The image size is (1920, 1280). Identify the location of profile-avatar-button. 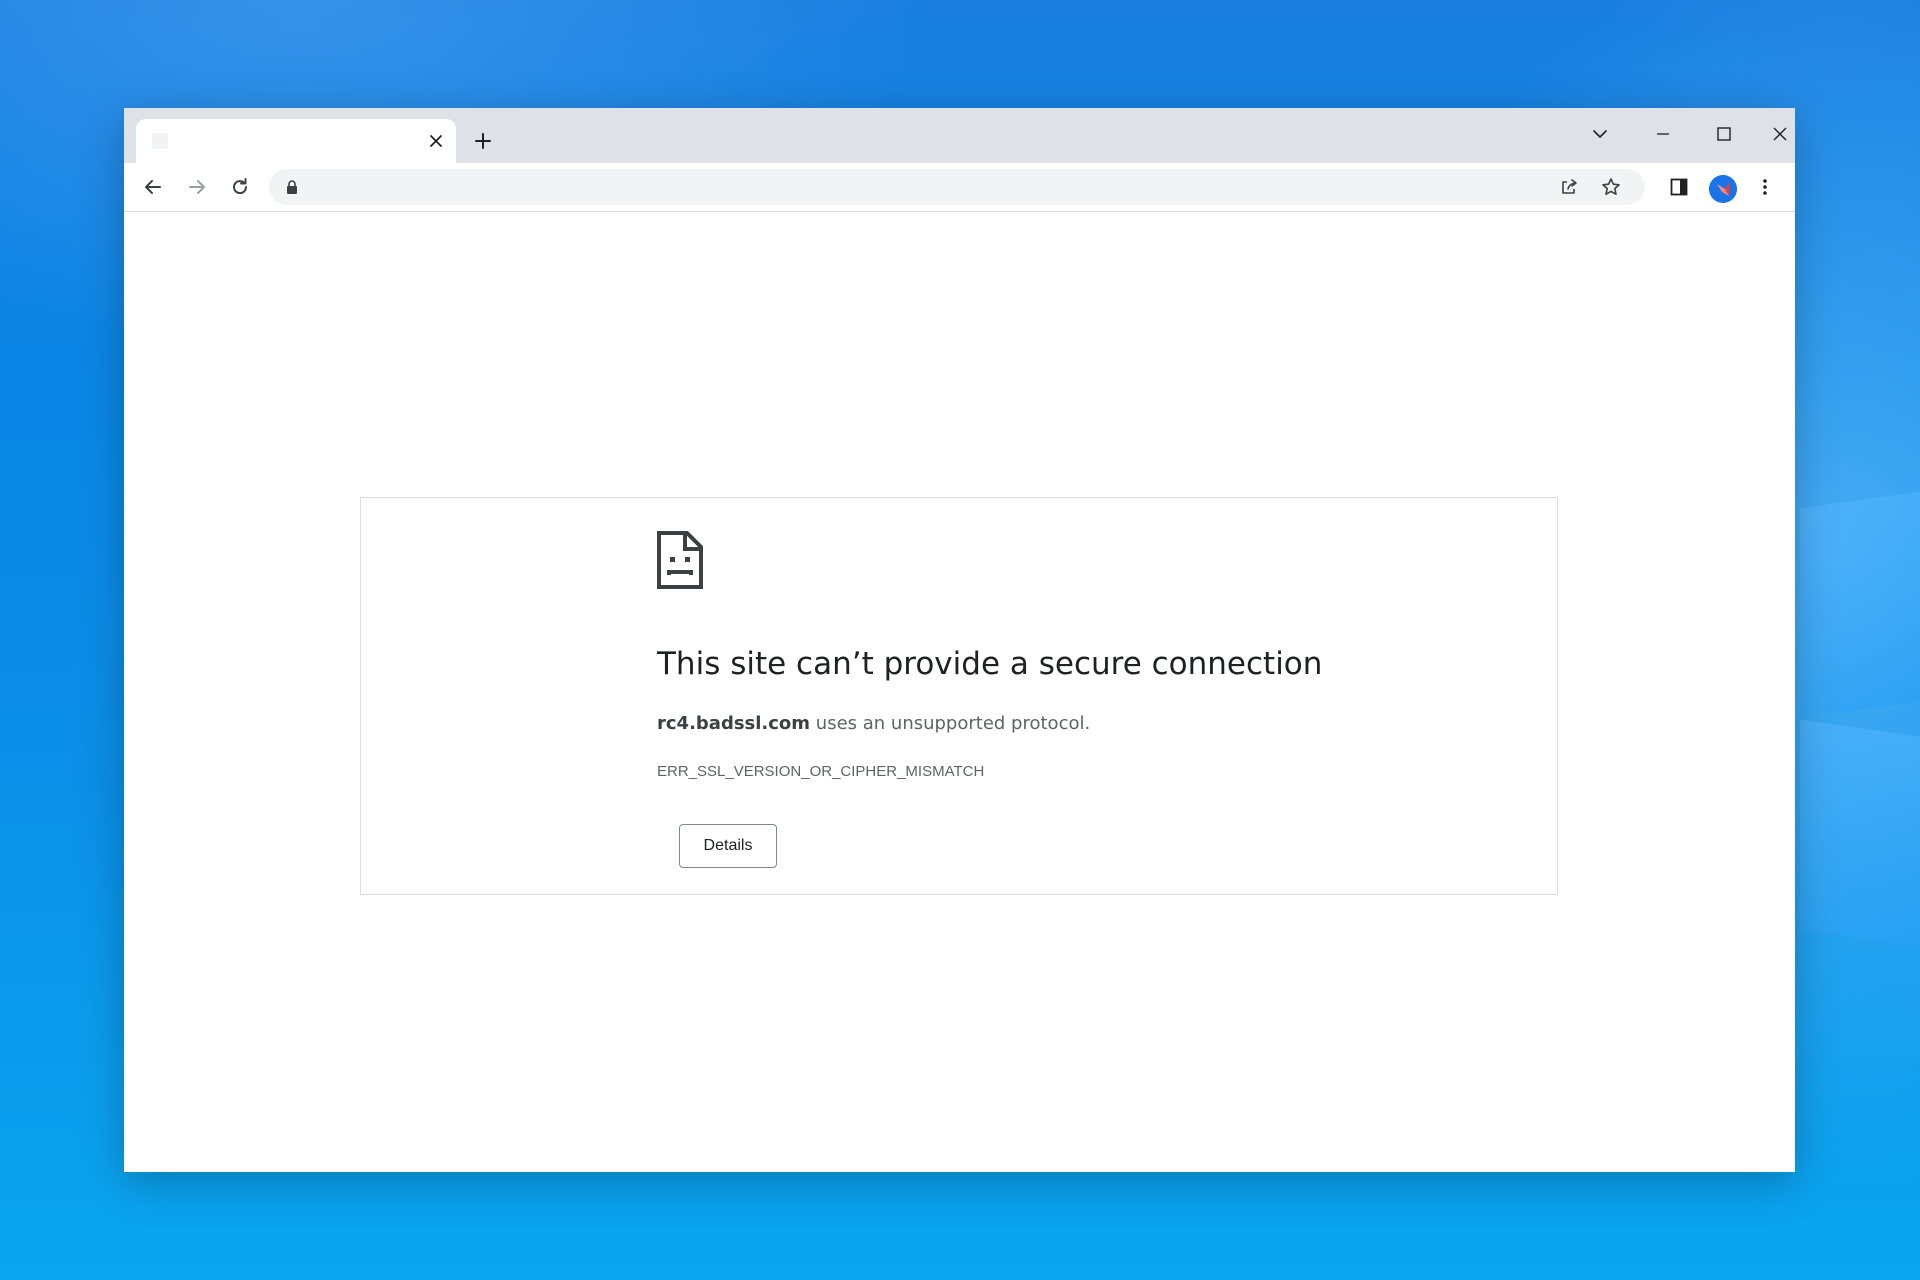
(1723, 189).